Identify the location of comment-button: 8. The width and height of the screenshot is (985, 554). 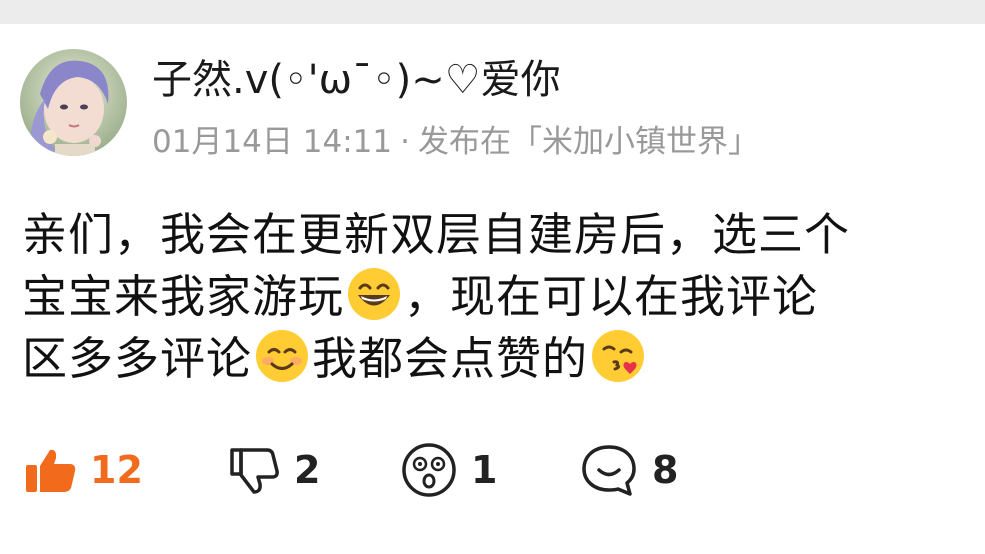
(629, 470).